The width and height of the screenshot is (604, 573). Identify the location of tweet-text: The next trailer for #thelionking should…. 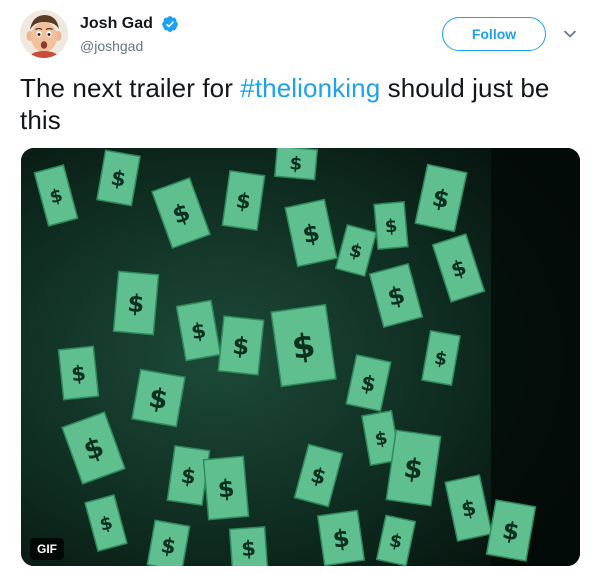
(300, 104).